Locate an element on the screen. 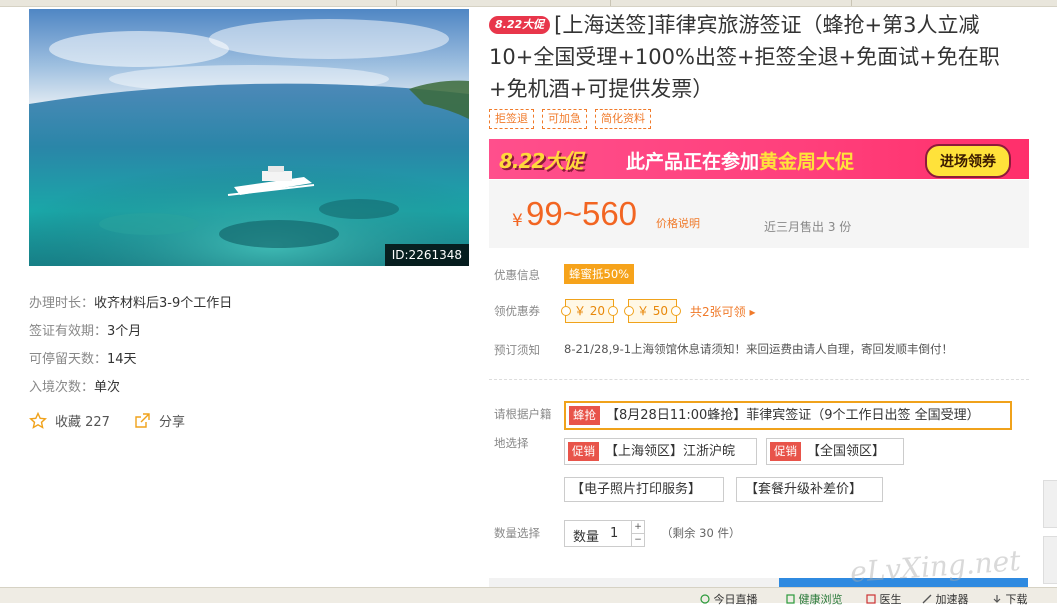  banner-text: 此产品正在参加黄金周大促 is located at coordinates (740, 160).